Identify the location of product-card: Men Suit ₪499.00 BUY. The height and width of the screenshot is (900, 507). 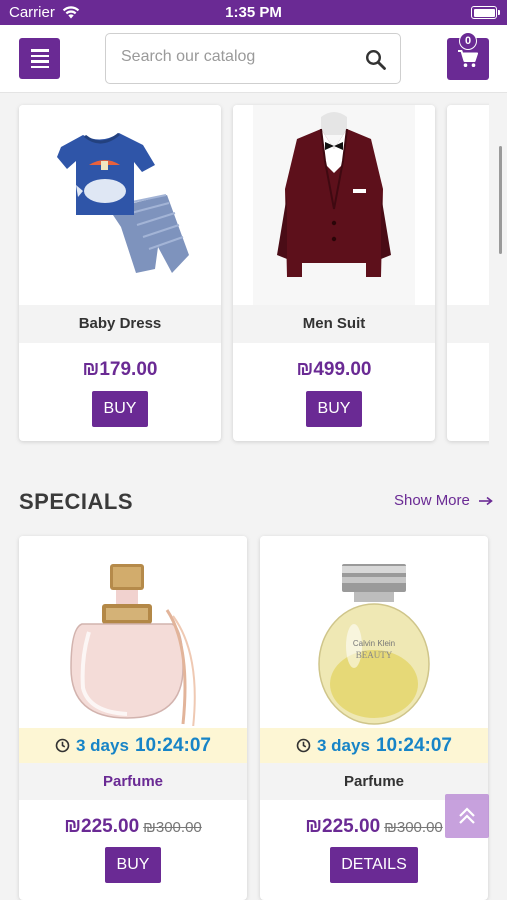
(334, 273).